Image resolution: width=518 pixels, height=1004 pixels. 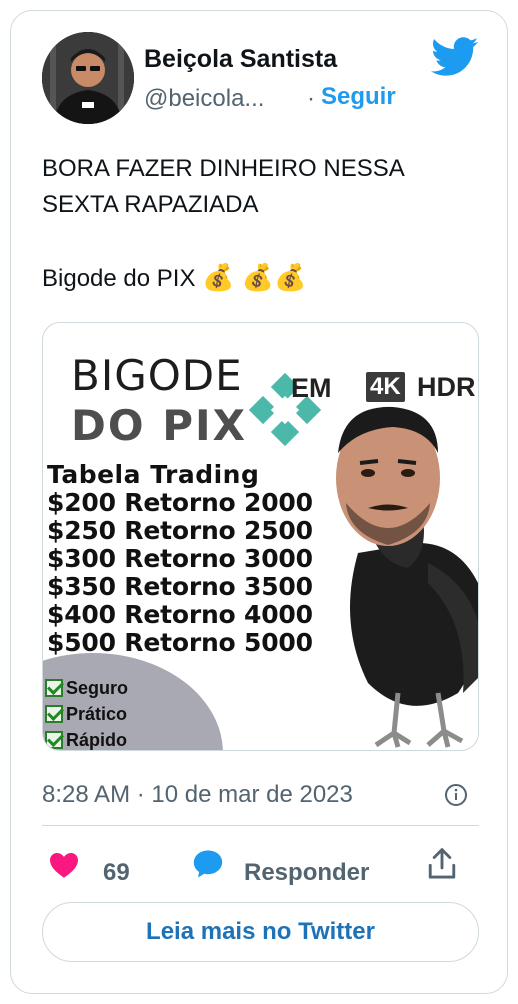 I want to click on tweet-timestamp: 8:28 AM · 10 de mar de 2023, so click(x=197, y=795).